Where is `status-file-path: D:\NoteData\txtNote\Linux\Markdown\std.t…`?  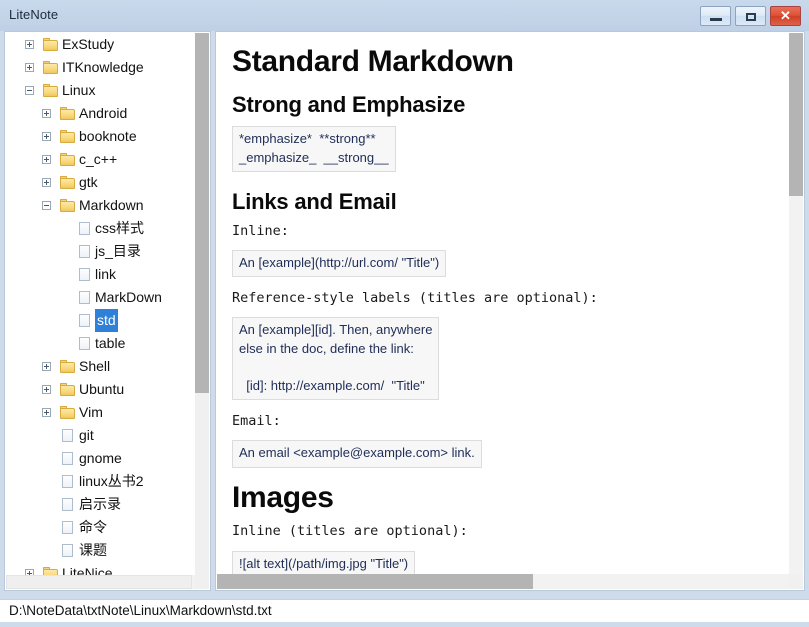
status-file-path: D:\NoteData\txtNote\Linux\Markdown\std.t… is located at coordinates (140, 610).